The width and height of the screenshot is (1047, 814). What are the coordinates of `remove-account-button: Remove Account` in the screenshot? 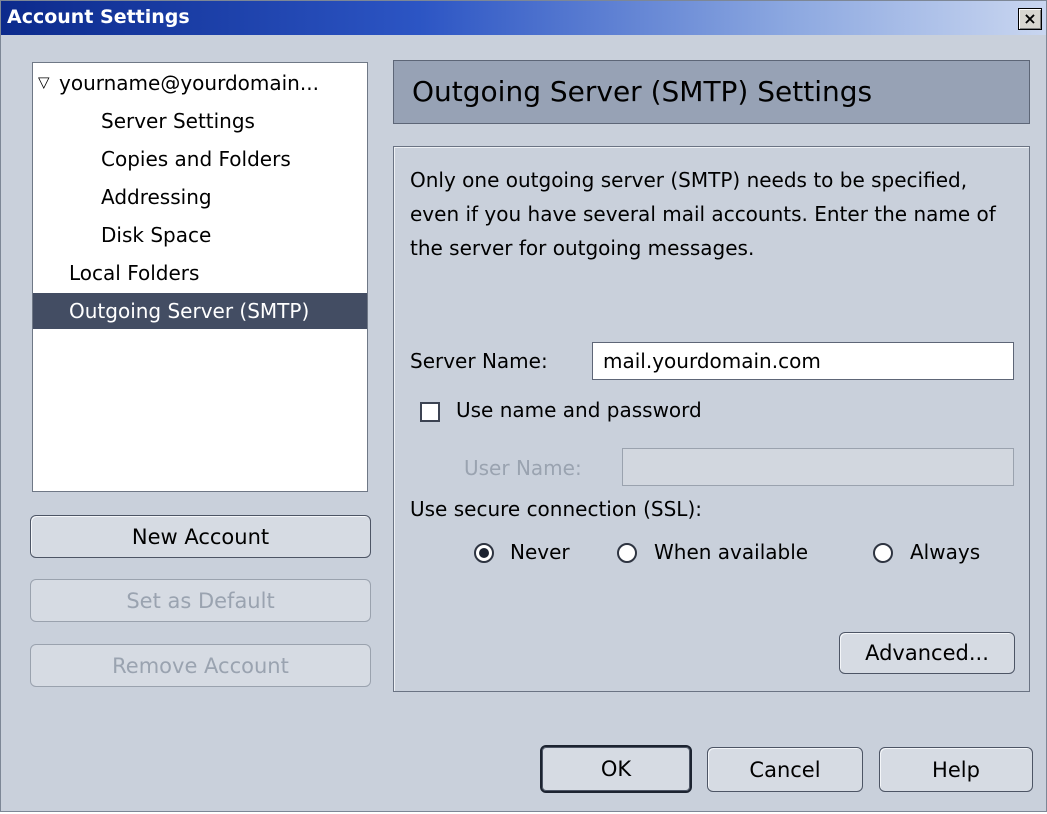 It's located at (200, 665).